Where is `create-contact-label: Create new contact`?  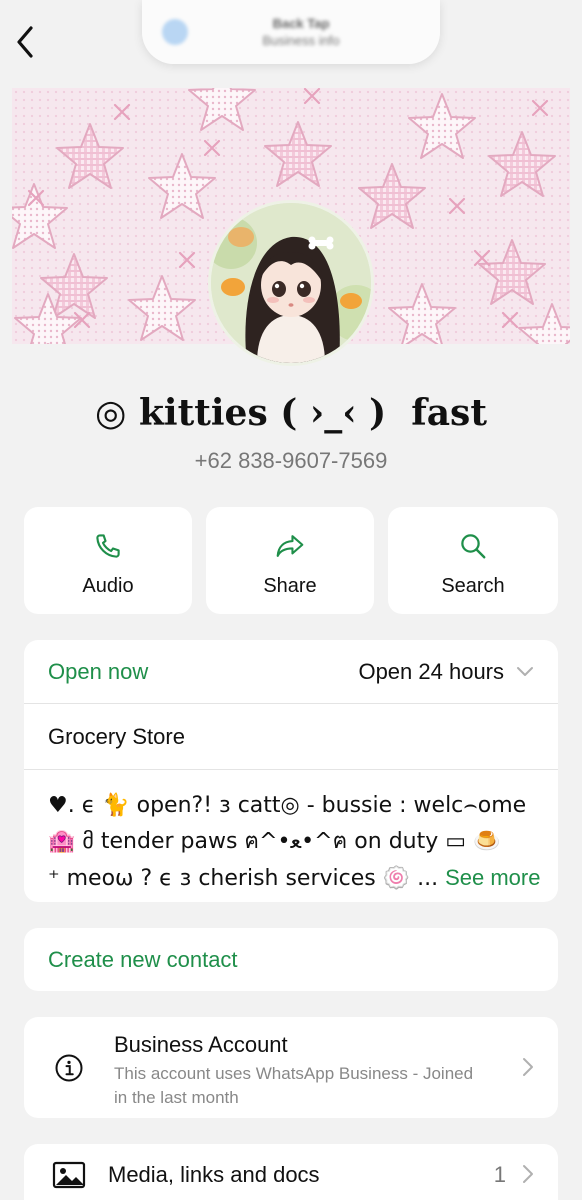 create-contact-label: Create new contact is located at coordinates (143, 959).